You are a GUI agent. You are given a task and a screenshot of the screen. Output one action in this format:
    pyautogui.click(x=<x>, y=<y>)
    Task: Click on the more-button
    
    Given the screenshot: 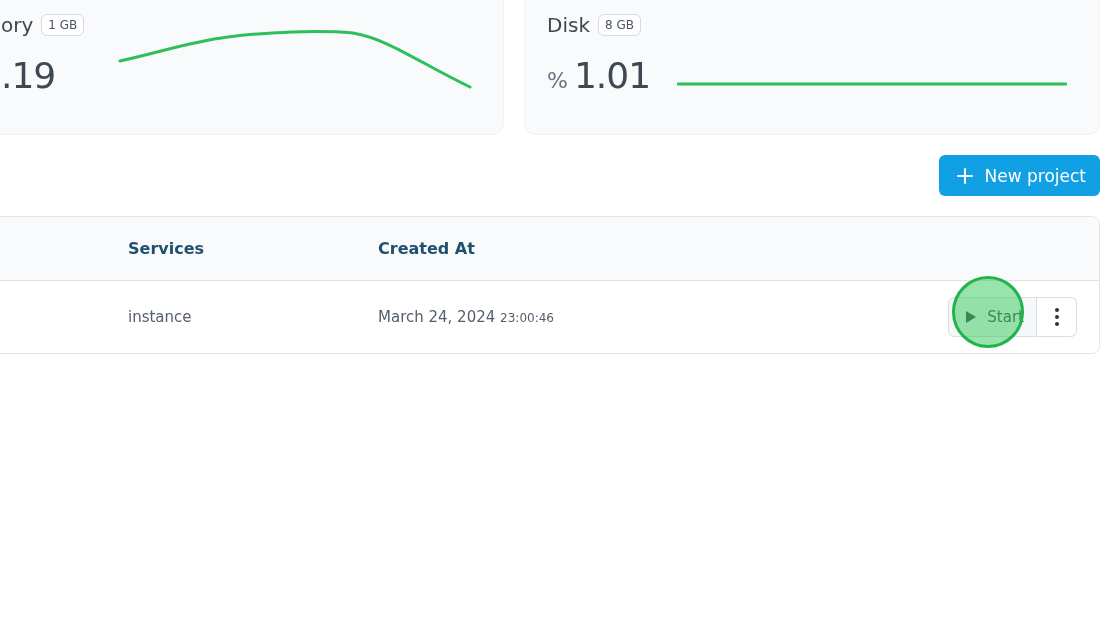 What is the action you would take?
    pyautogui.click(x=1057, y=317)
    